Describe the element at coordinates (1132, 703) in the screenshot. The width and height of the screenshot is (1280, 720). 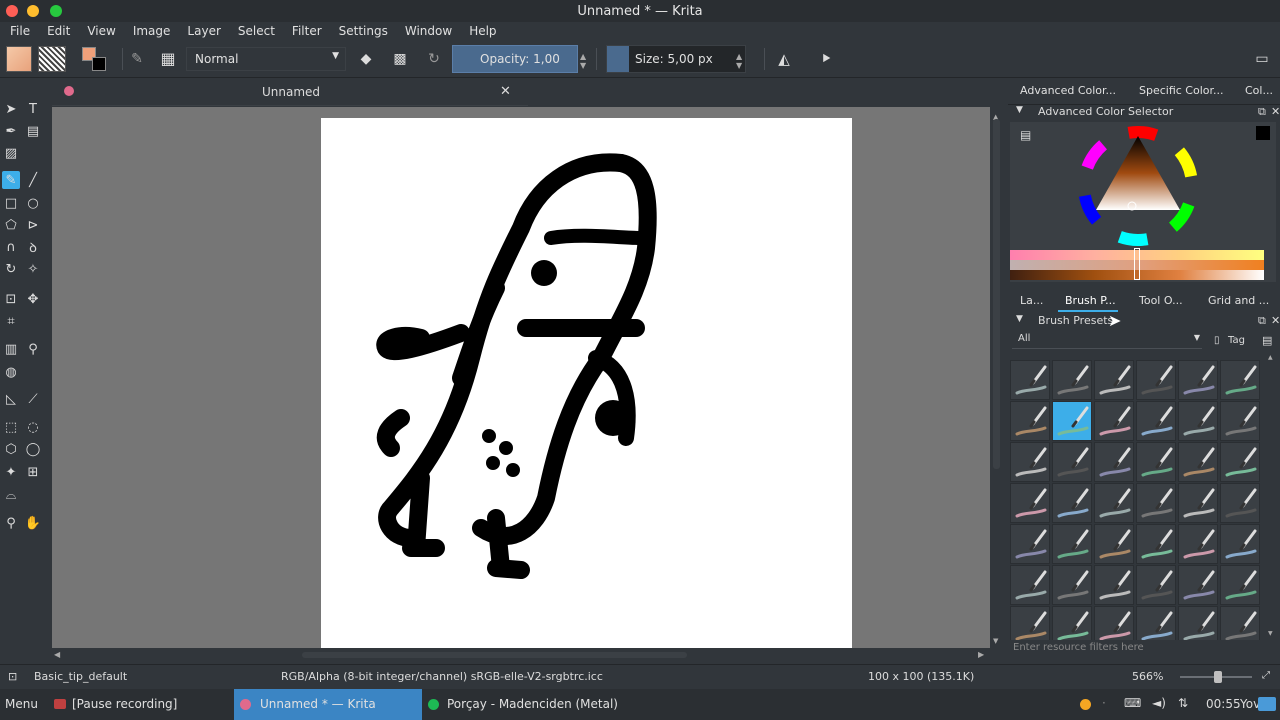
I see `keyboard-icon: ⌨` at that location.